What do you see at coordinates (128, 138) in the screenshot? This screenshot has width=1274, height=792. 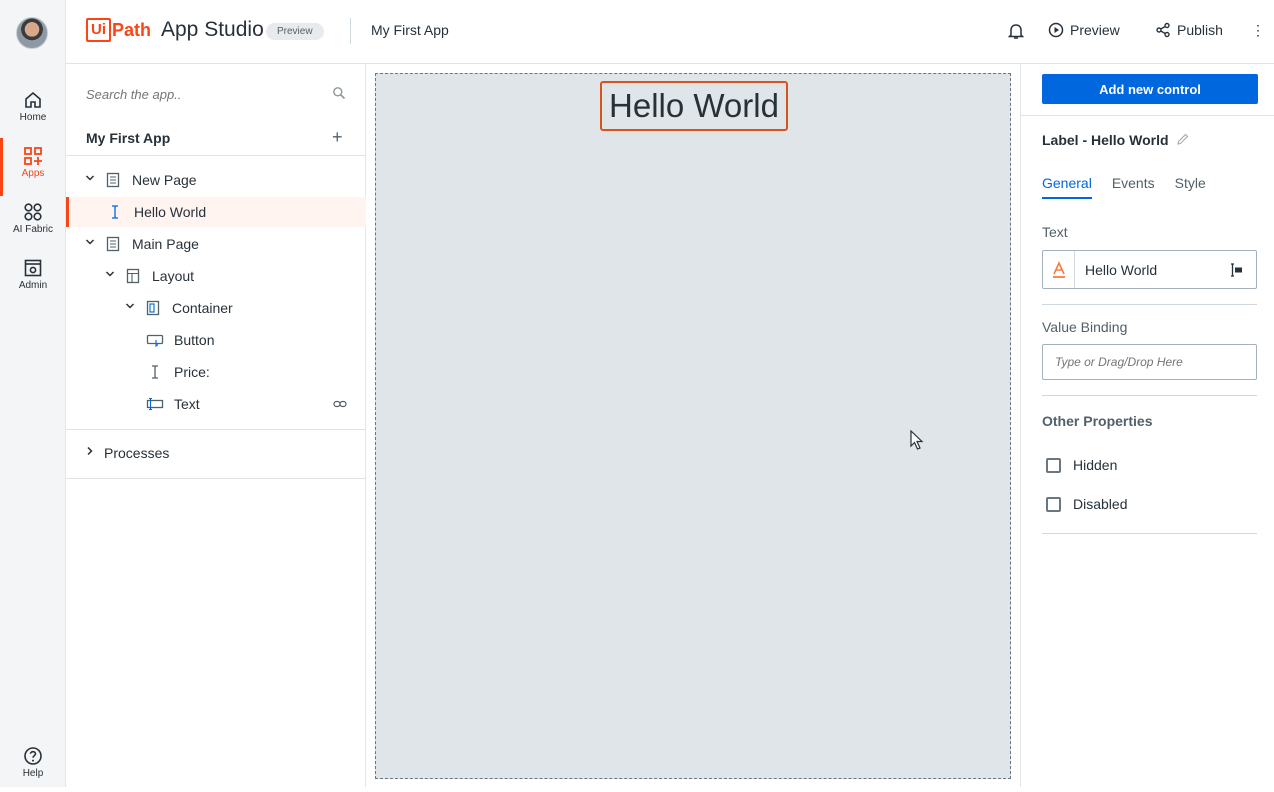 I see `tree-app-header: My First App` at bounding box center [128, 138].